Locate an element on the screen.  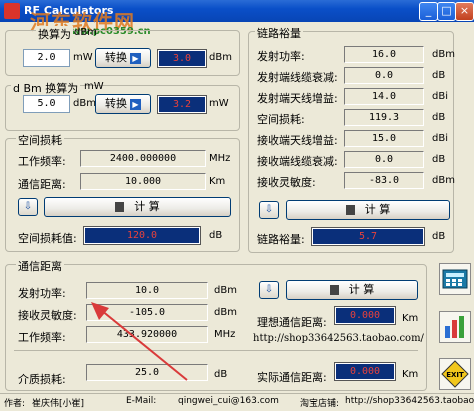
converter2-input: 5.0 is located at coordinates (46, 104).